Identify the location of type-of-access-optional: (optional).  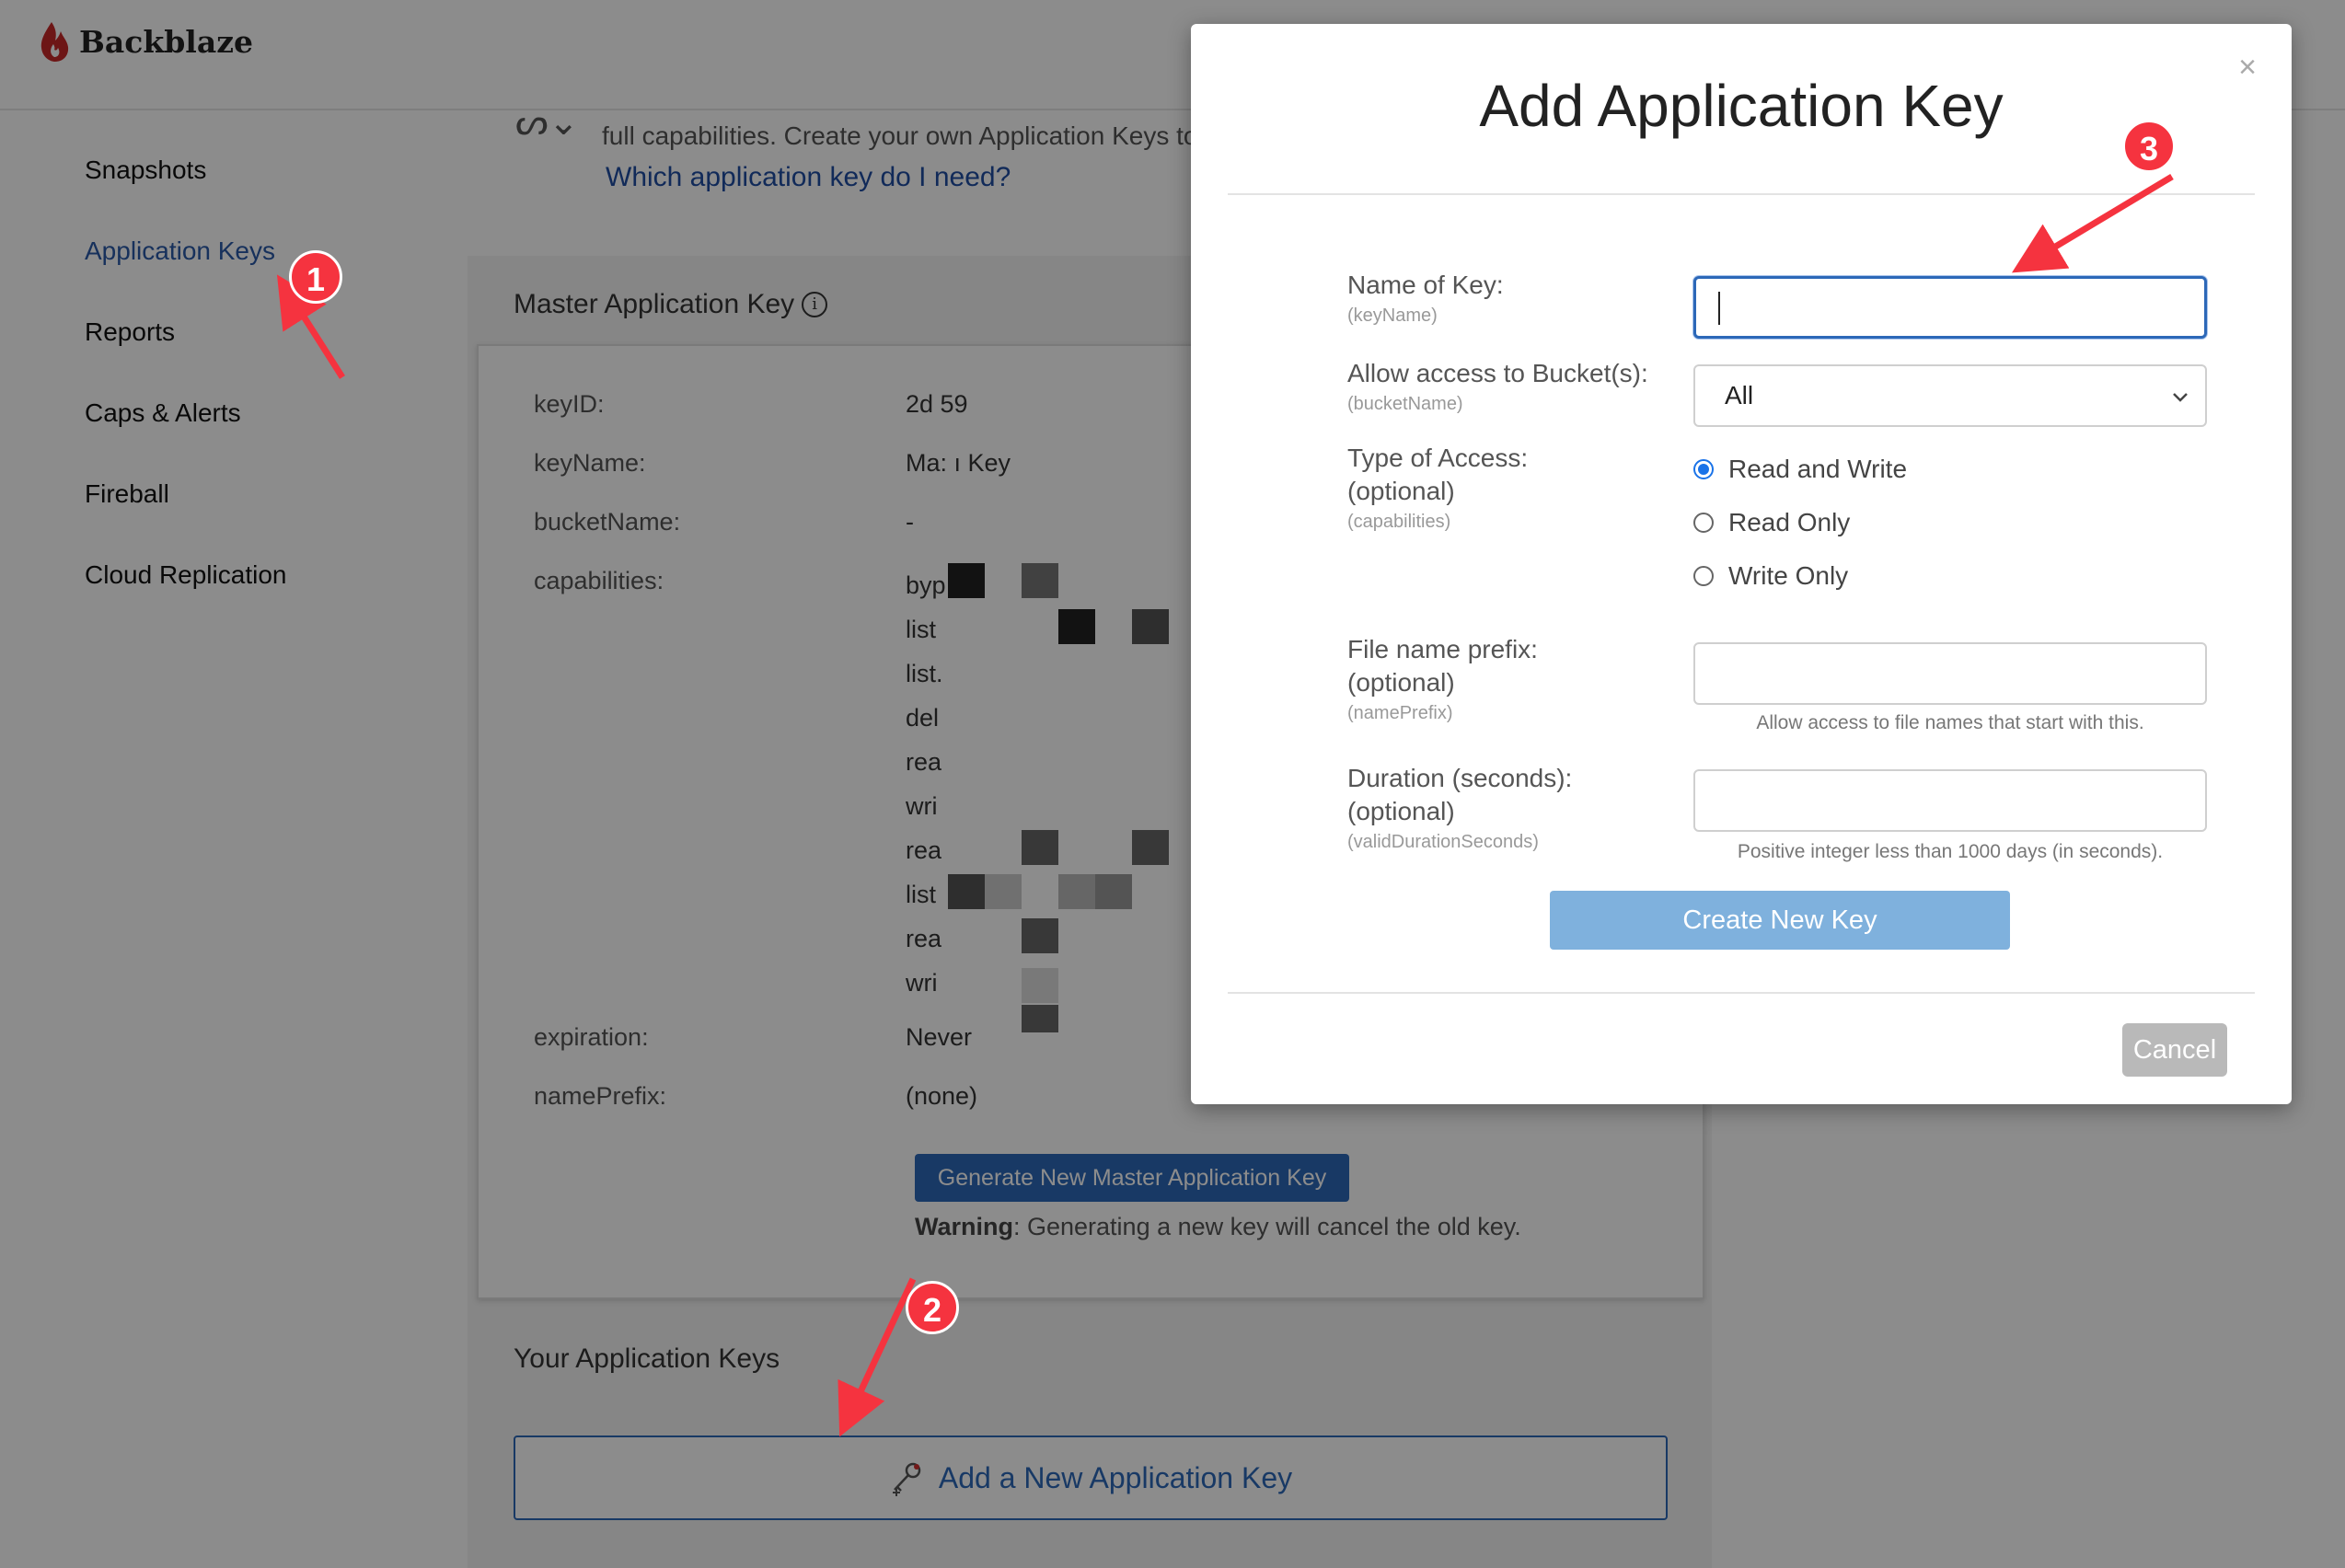
(1401, 491).